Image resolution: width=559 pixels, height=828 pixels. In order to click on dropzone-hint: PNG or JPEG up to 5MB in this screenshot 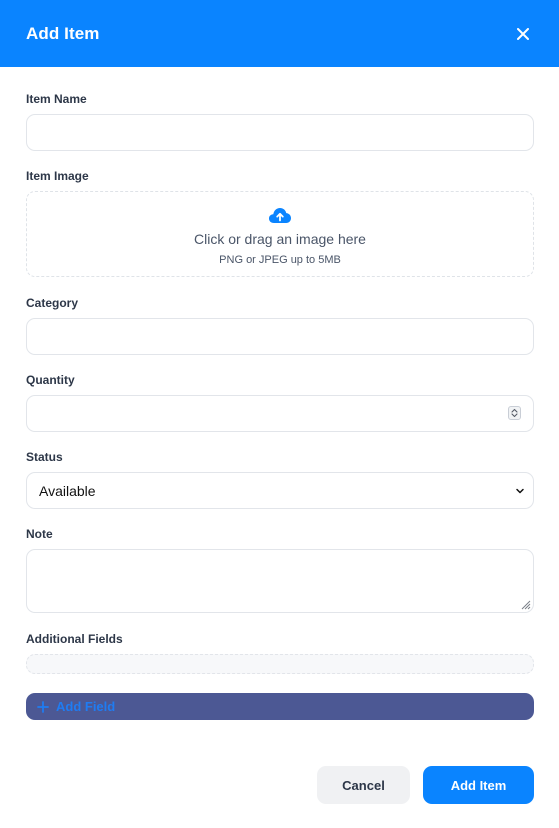, I will do `click(280, 260)`.